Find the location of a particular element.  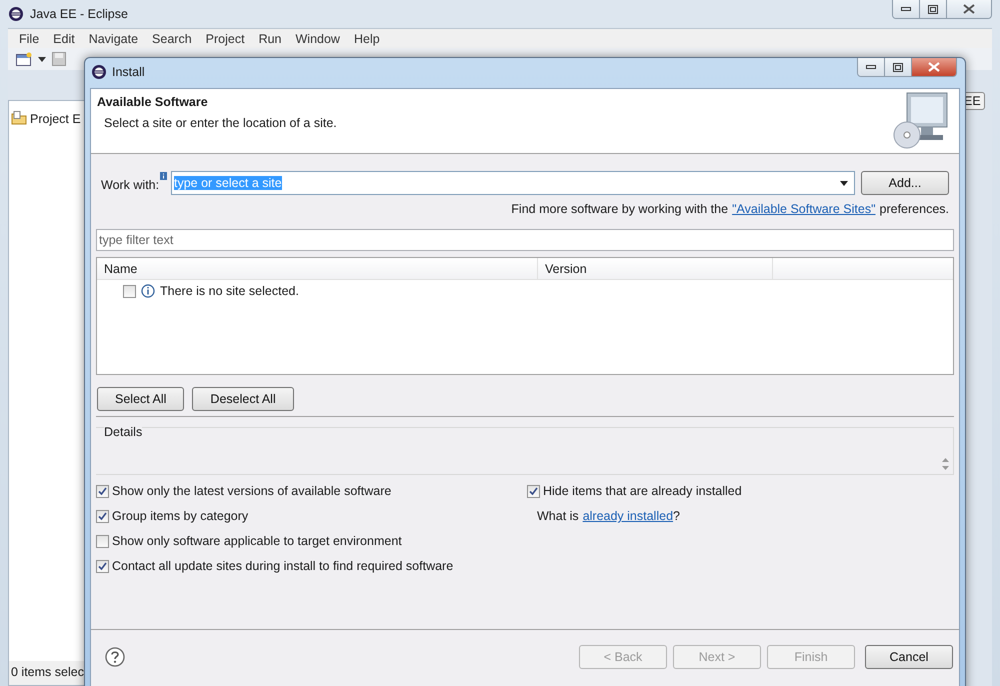

menu-item: Edit is located at coordinates (64, 39).